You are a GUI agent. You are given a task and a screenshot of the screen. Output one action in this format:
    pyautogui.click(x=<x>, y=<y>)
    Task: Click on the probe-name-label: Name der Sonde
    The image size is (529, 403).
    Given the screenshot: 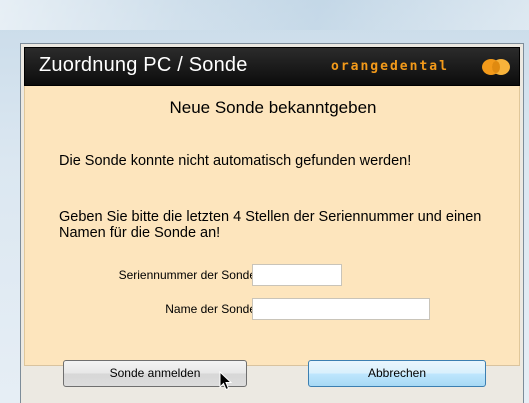 What is the action you would take?
    pyautogui.click(x=210, y=309)
    